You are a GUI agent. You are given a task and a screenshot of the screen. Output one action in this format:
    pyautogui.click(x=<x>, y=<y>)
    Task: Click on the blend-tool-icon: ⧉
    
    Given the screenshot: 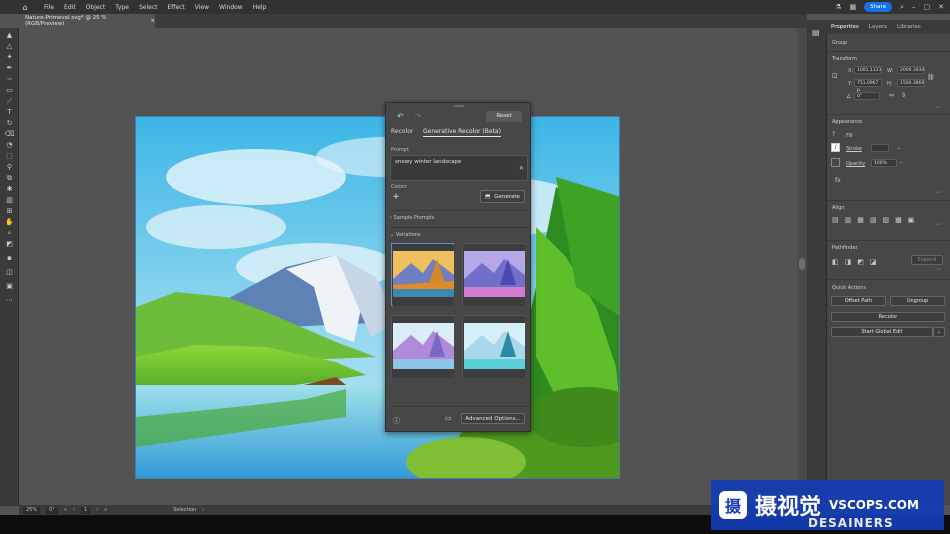 What is the action you would take?
    pyautogui.click(x=9, y=178)
    